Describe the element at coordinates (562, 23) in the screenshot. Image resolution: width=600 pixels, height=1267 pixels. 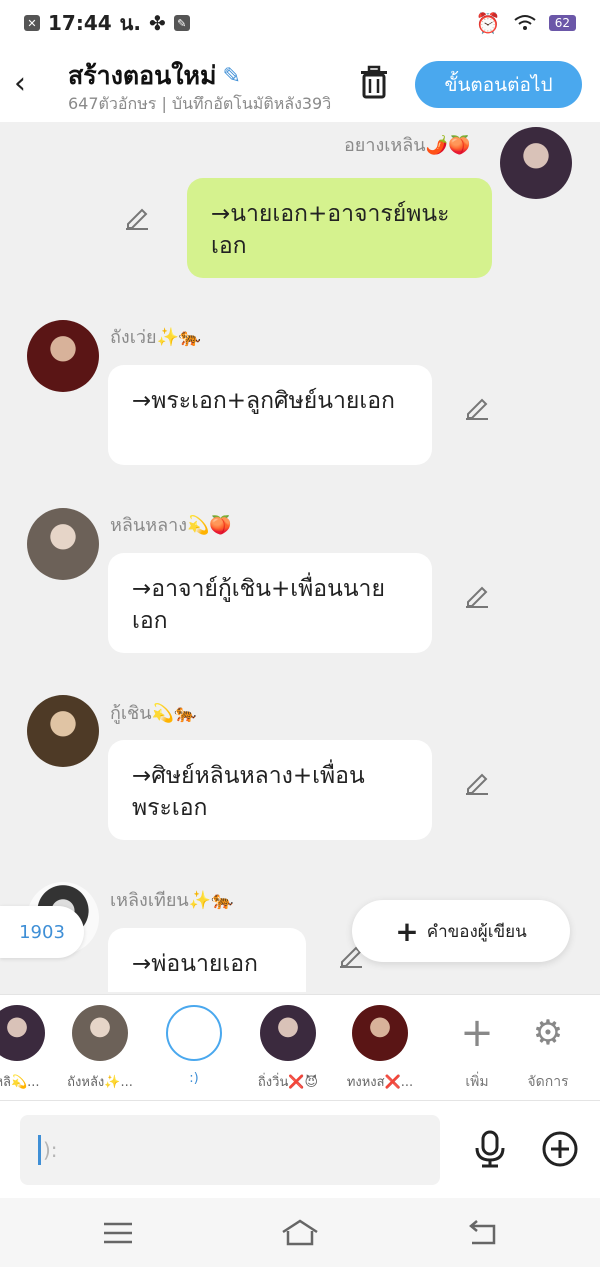
I see `battery-indicator: 62` at that location.